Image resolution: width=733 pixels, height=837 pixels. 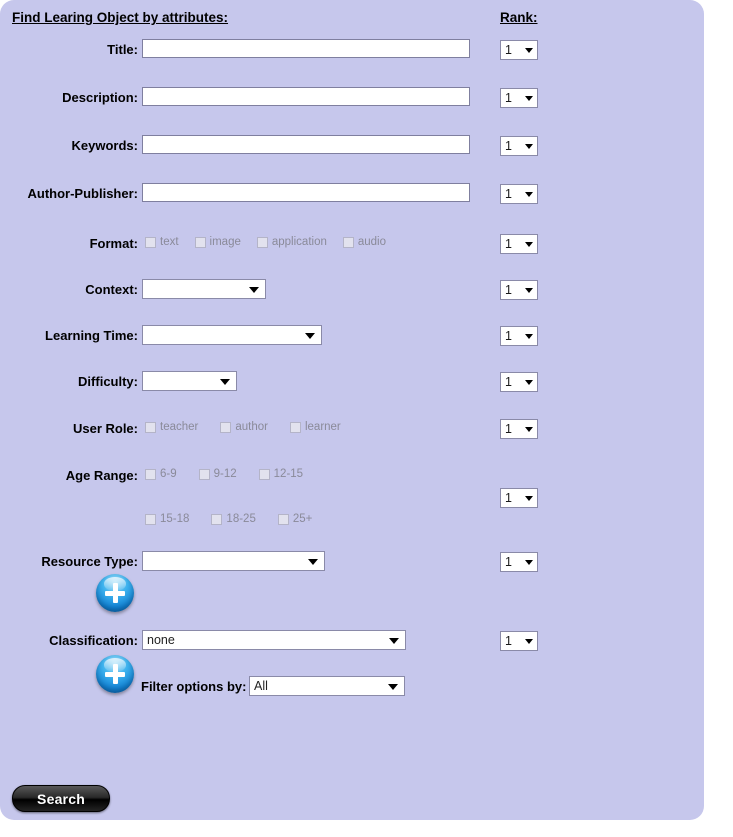 I want to click on format-option-application: application, so click(x=291, y=242).